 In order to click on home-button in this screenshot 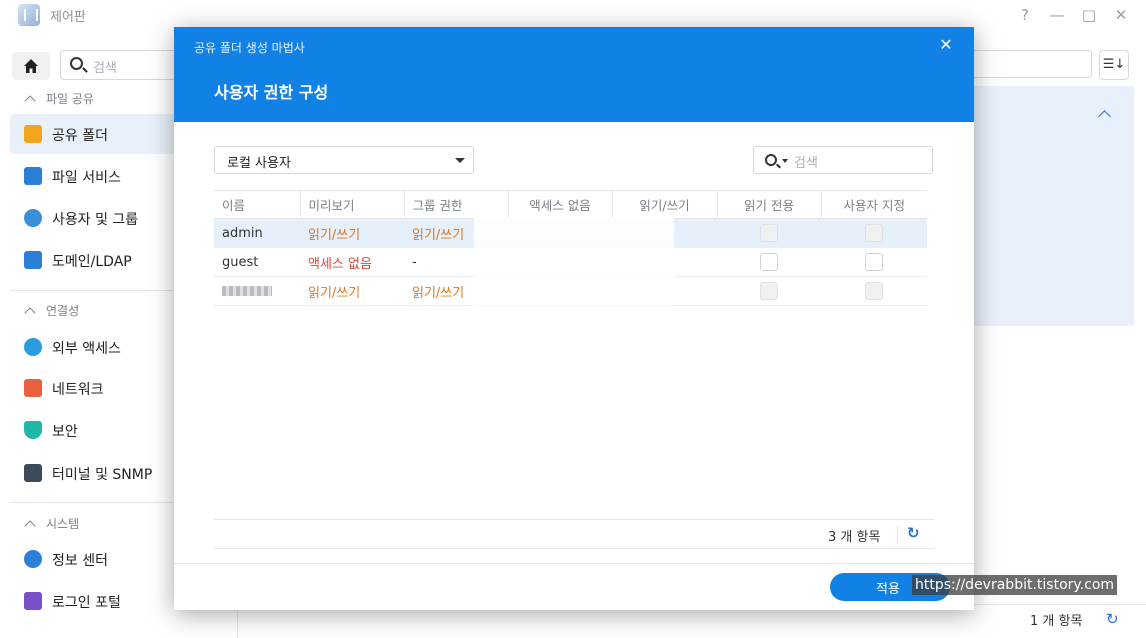, I will do `click(31, 66)`.